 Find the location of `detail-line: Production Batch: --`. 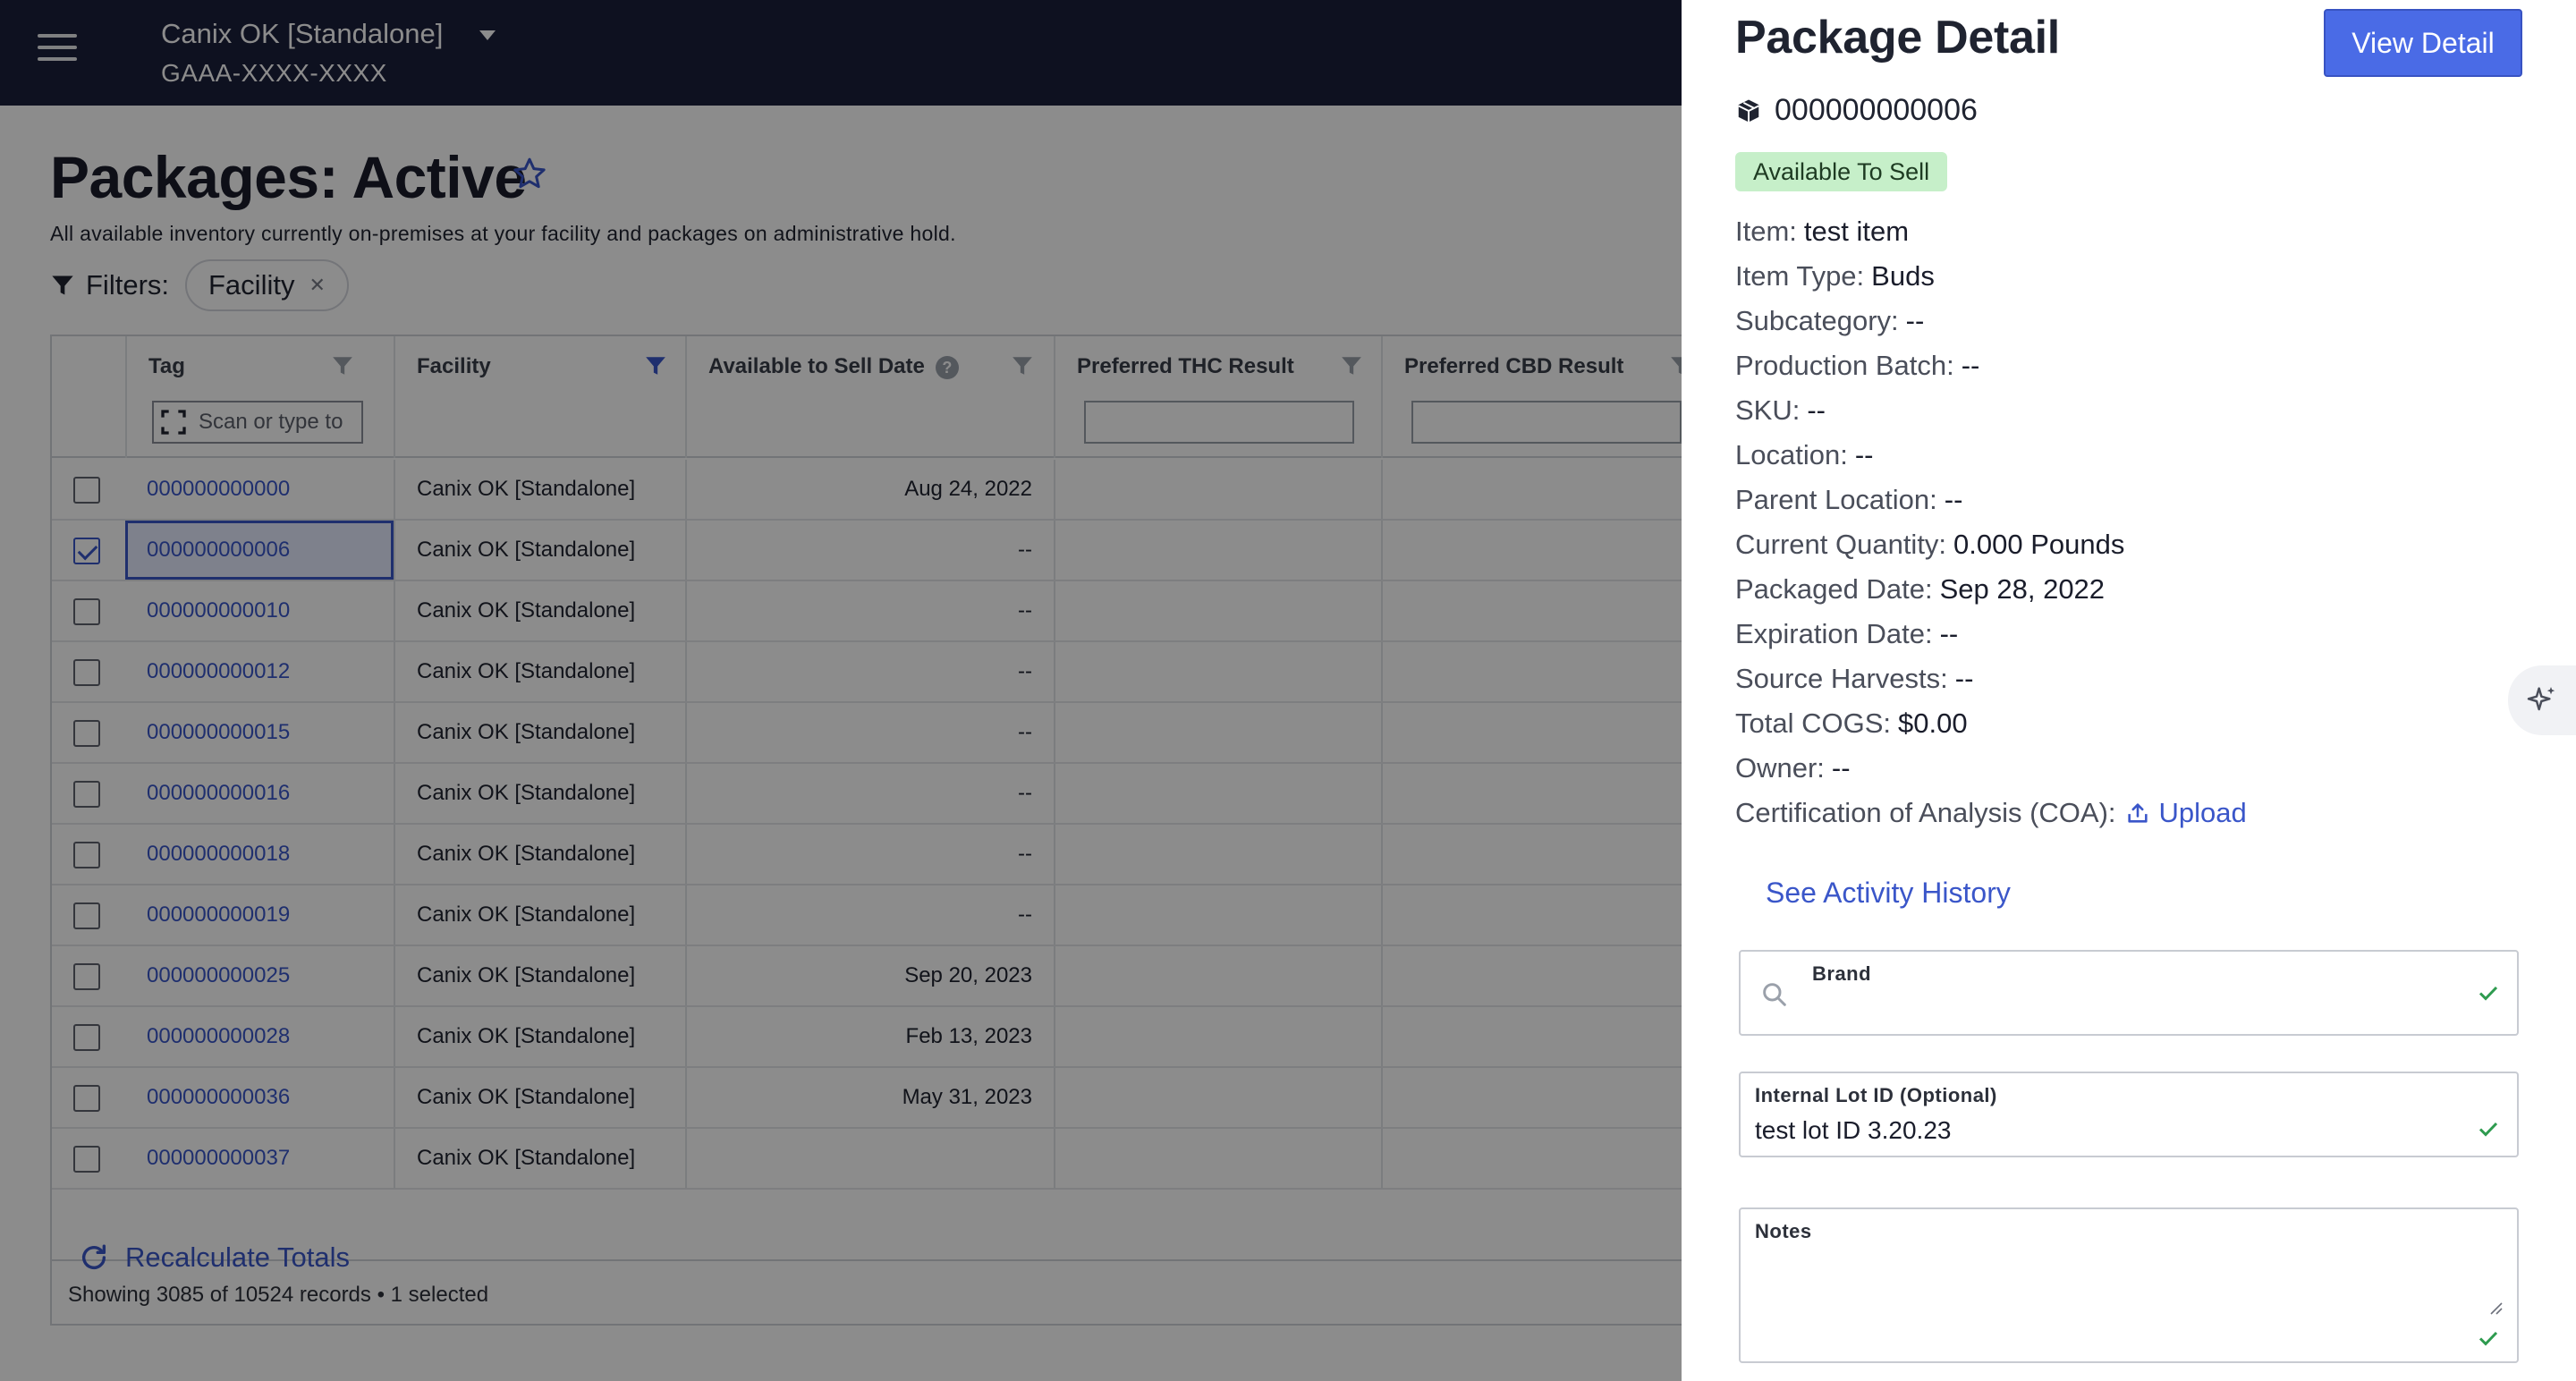

detail-line: Production Batch: -- is located at coordinates (1991, 365).